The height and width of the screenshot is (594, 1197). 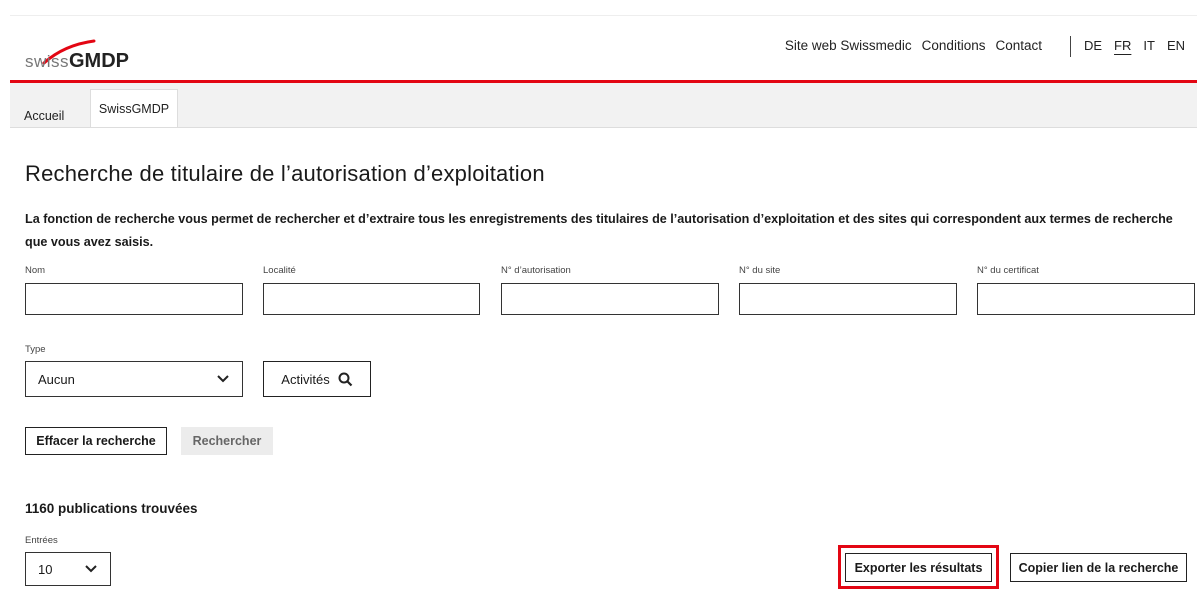 I want to click on site-input, so click(x=848, y=299).